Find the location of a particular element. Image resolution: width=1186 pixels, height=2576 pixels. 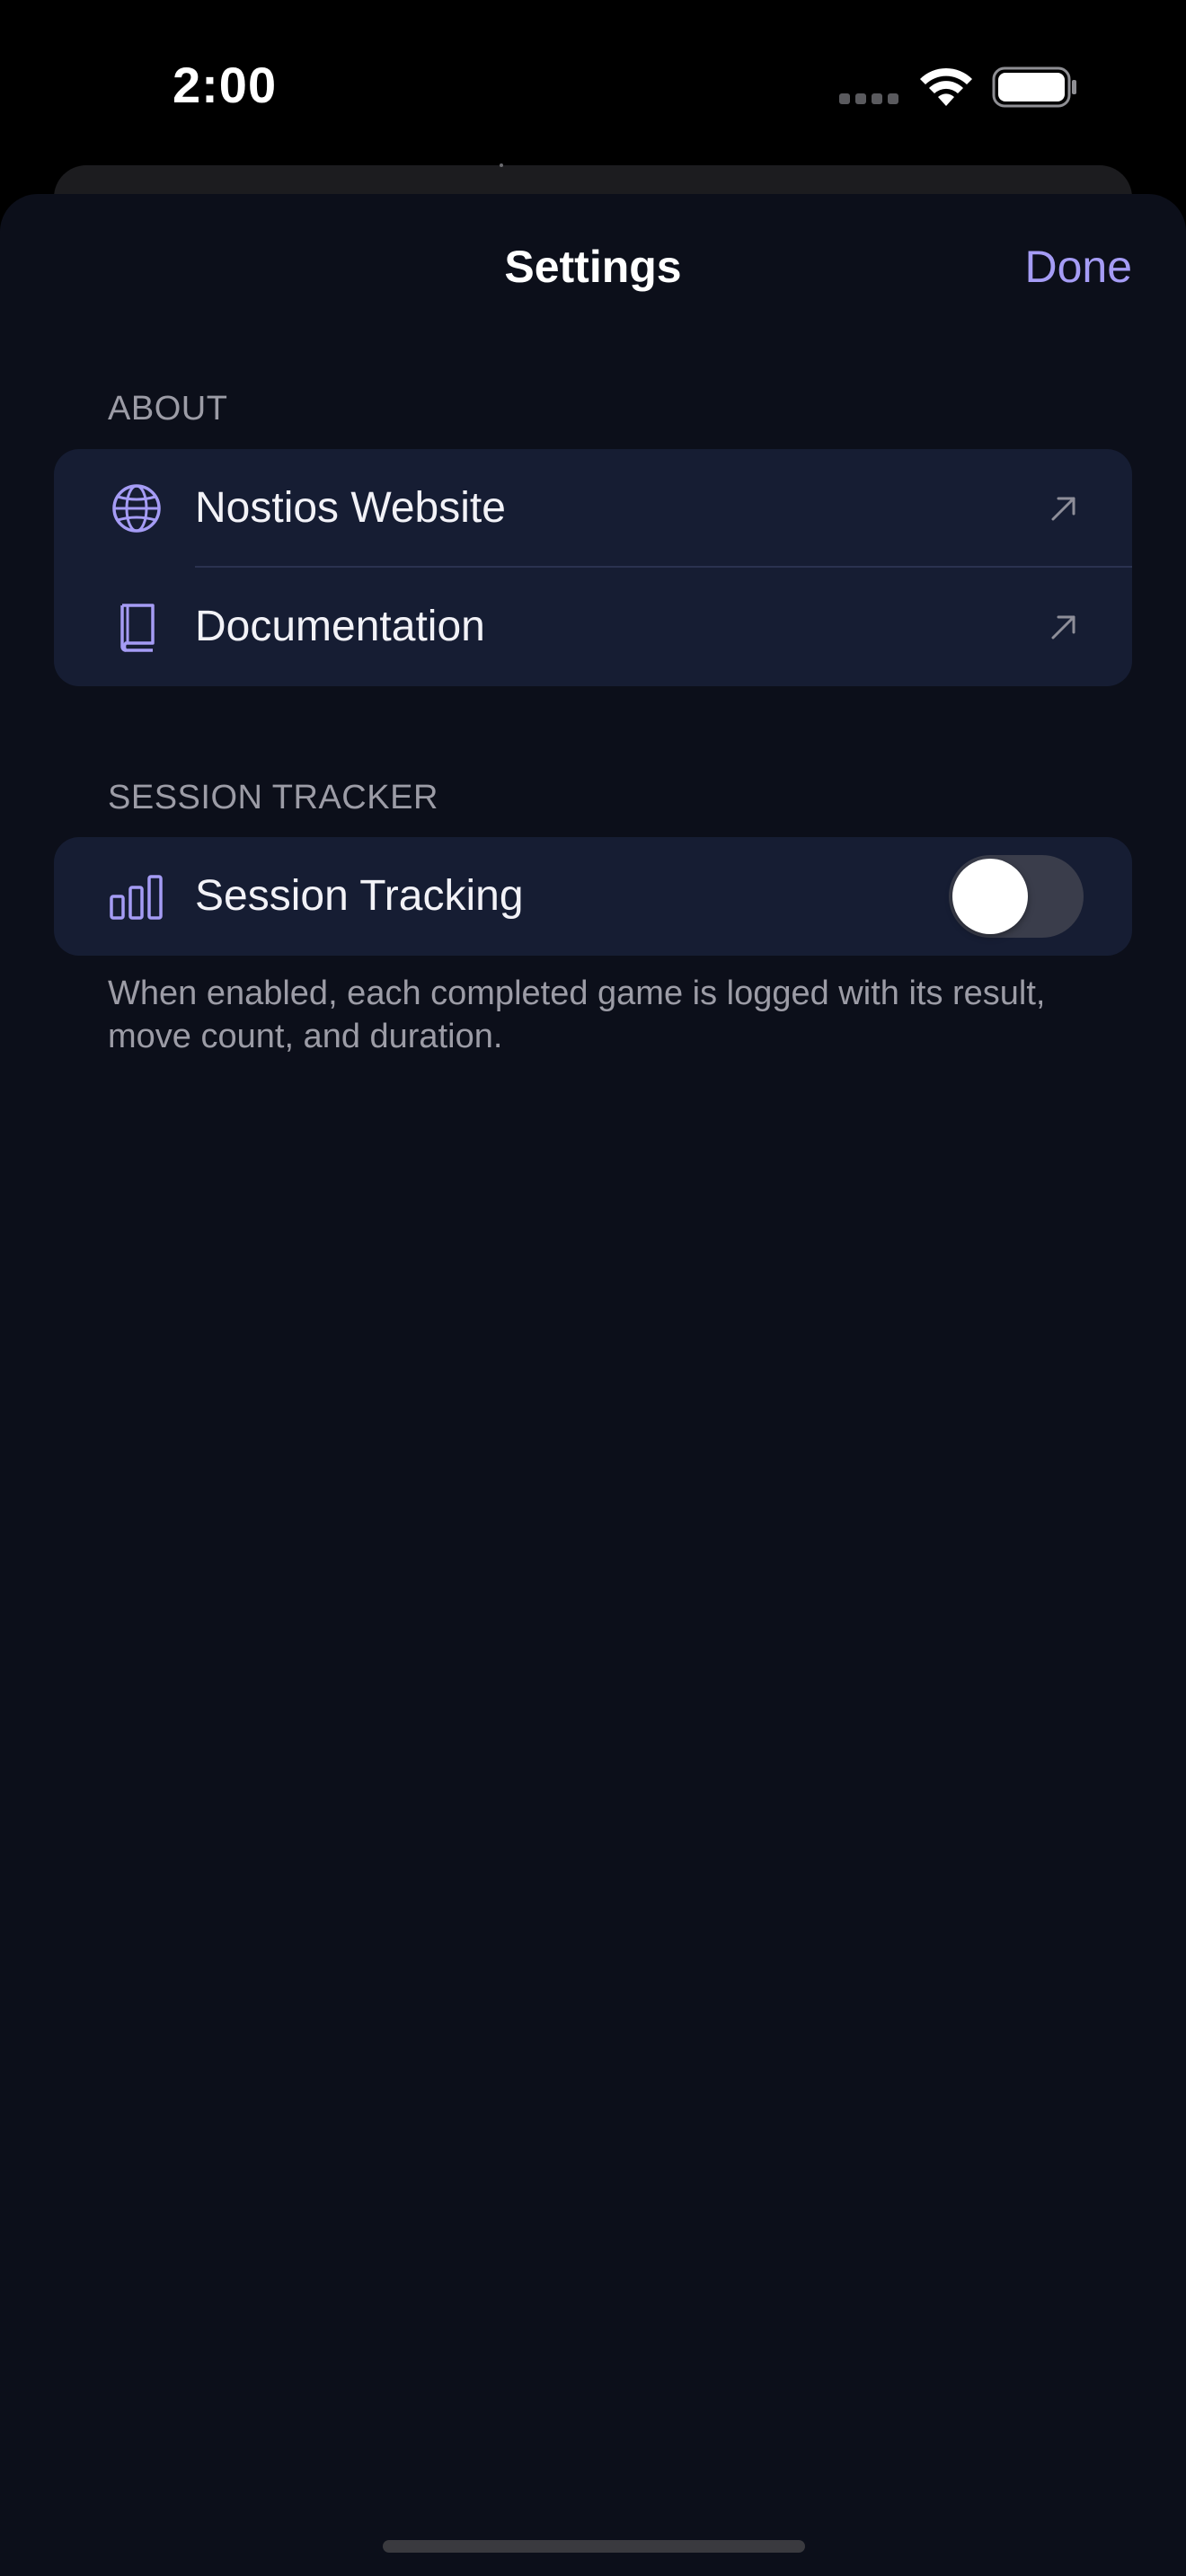

home-indicator is located at coordinates (594, 2546).